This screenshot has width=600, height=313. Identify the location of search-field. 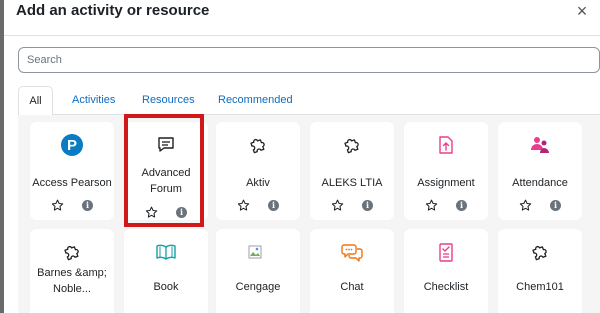
(309, 60).